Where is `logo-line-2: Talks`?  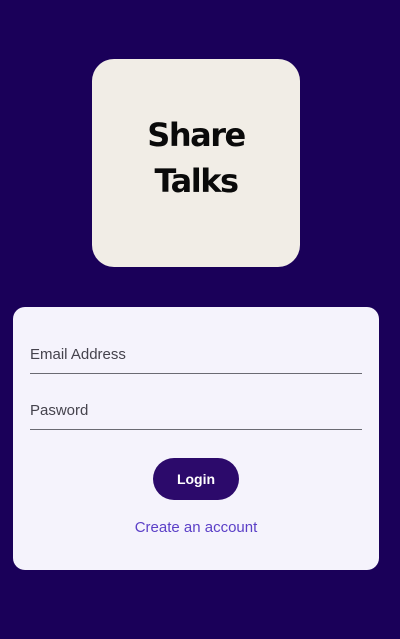 logo-line-2: Talks is located at coordinates (196, 181).